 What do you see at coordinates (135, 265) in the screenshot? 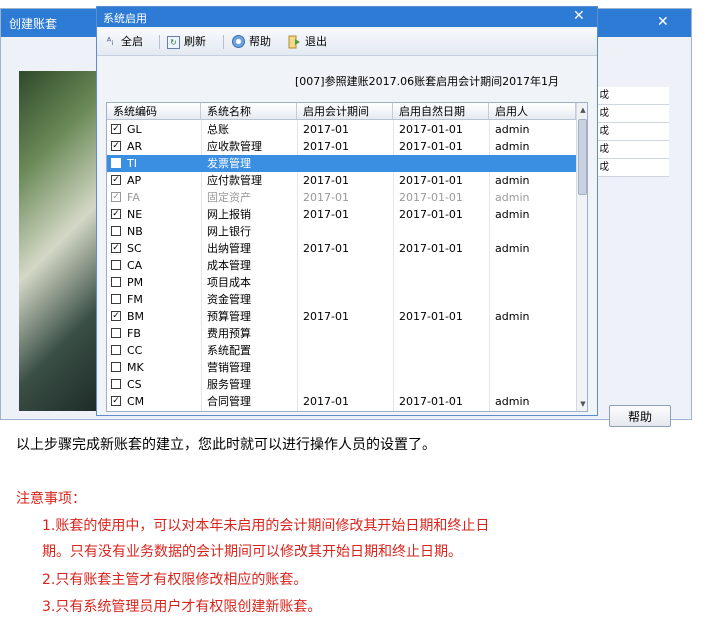
I see `cell-system-code: CA` at bounding box center [135, 265].